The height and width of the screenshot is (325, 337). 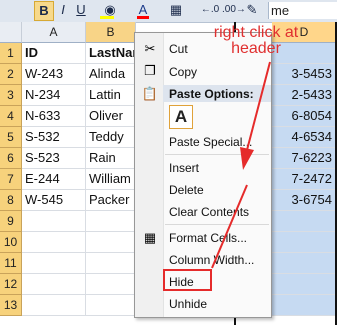 I want to click on arrow-shaft, so click(x=258, y=106).